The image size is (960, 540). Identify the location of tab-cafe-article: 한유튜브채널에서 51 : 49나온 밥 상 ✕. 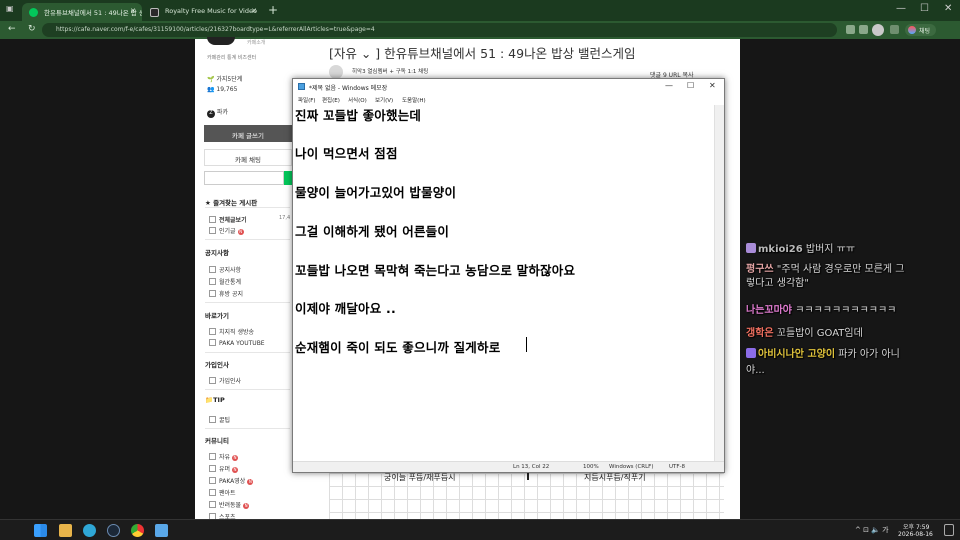
(82, 12).